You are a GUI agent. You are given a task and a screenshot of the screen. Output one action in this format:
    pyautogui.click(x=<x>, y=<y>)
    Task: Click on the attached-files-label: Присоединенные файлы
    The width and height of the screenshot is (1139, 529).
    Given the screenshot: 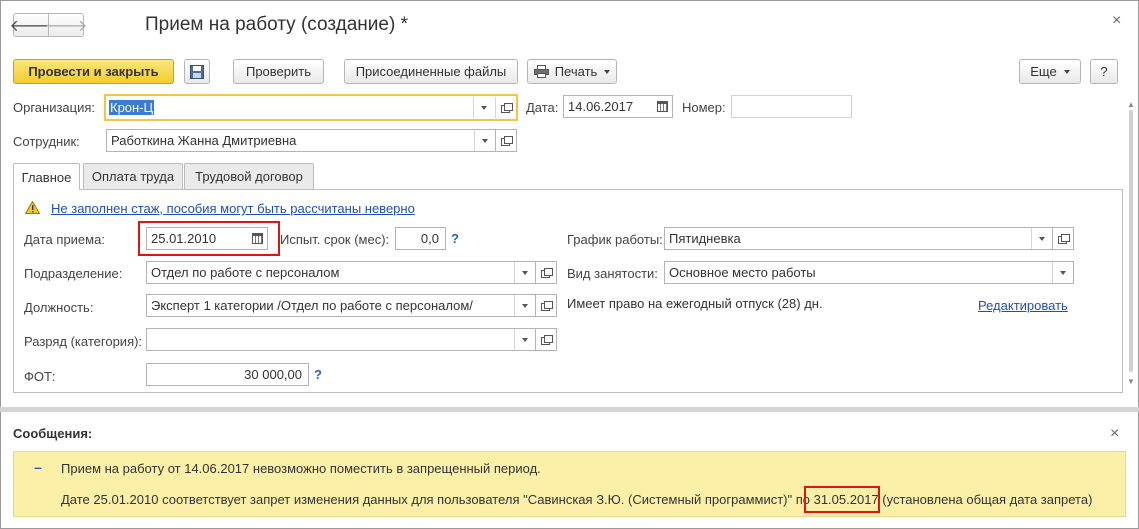 What is the action you would take?
    pyautogui.click(x=431, y=71)
    